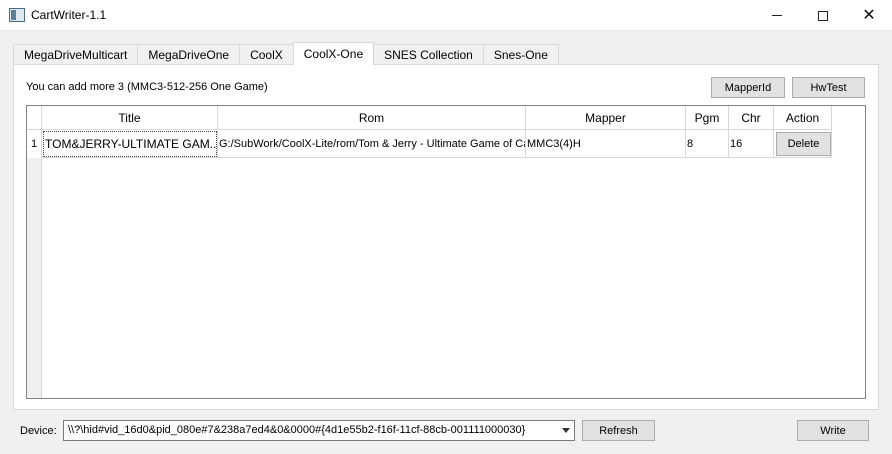  I want to click on minimize-button, so click(777, 15).